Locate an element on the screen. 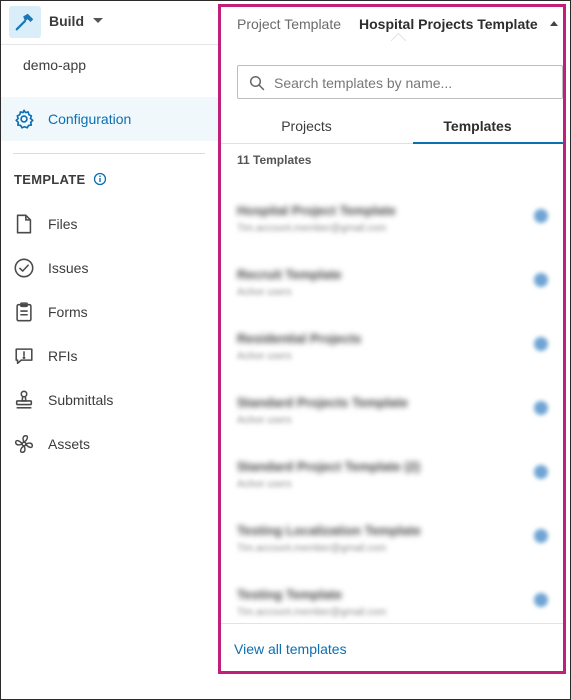 The height and width of the screenshot is (700, 571). sidebar-item-configuration: Configuration is located at coordinates (109, 119).